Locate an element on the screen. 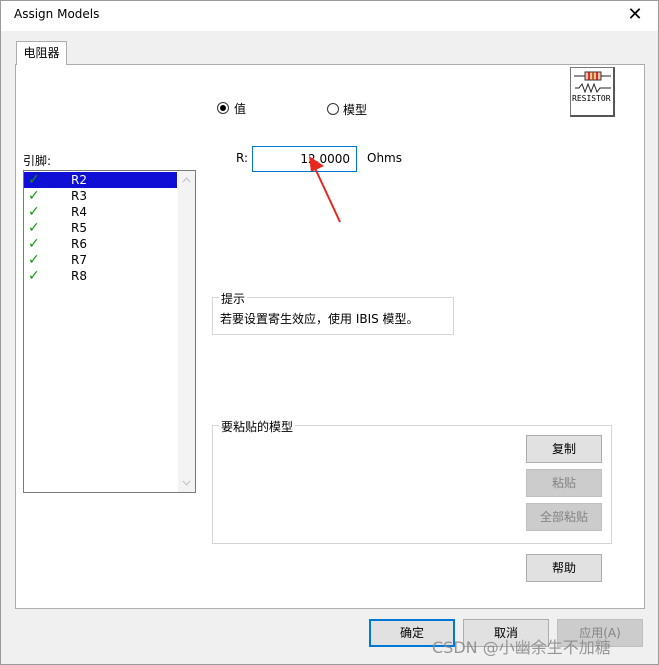 The height and width of the screenshot is (665, 659). model-radio is located at coordinates (333, 109).